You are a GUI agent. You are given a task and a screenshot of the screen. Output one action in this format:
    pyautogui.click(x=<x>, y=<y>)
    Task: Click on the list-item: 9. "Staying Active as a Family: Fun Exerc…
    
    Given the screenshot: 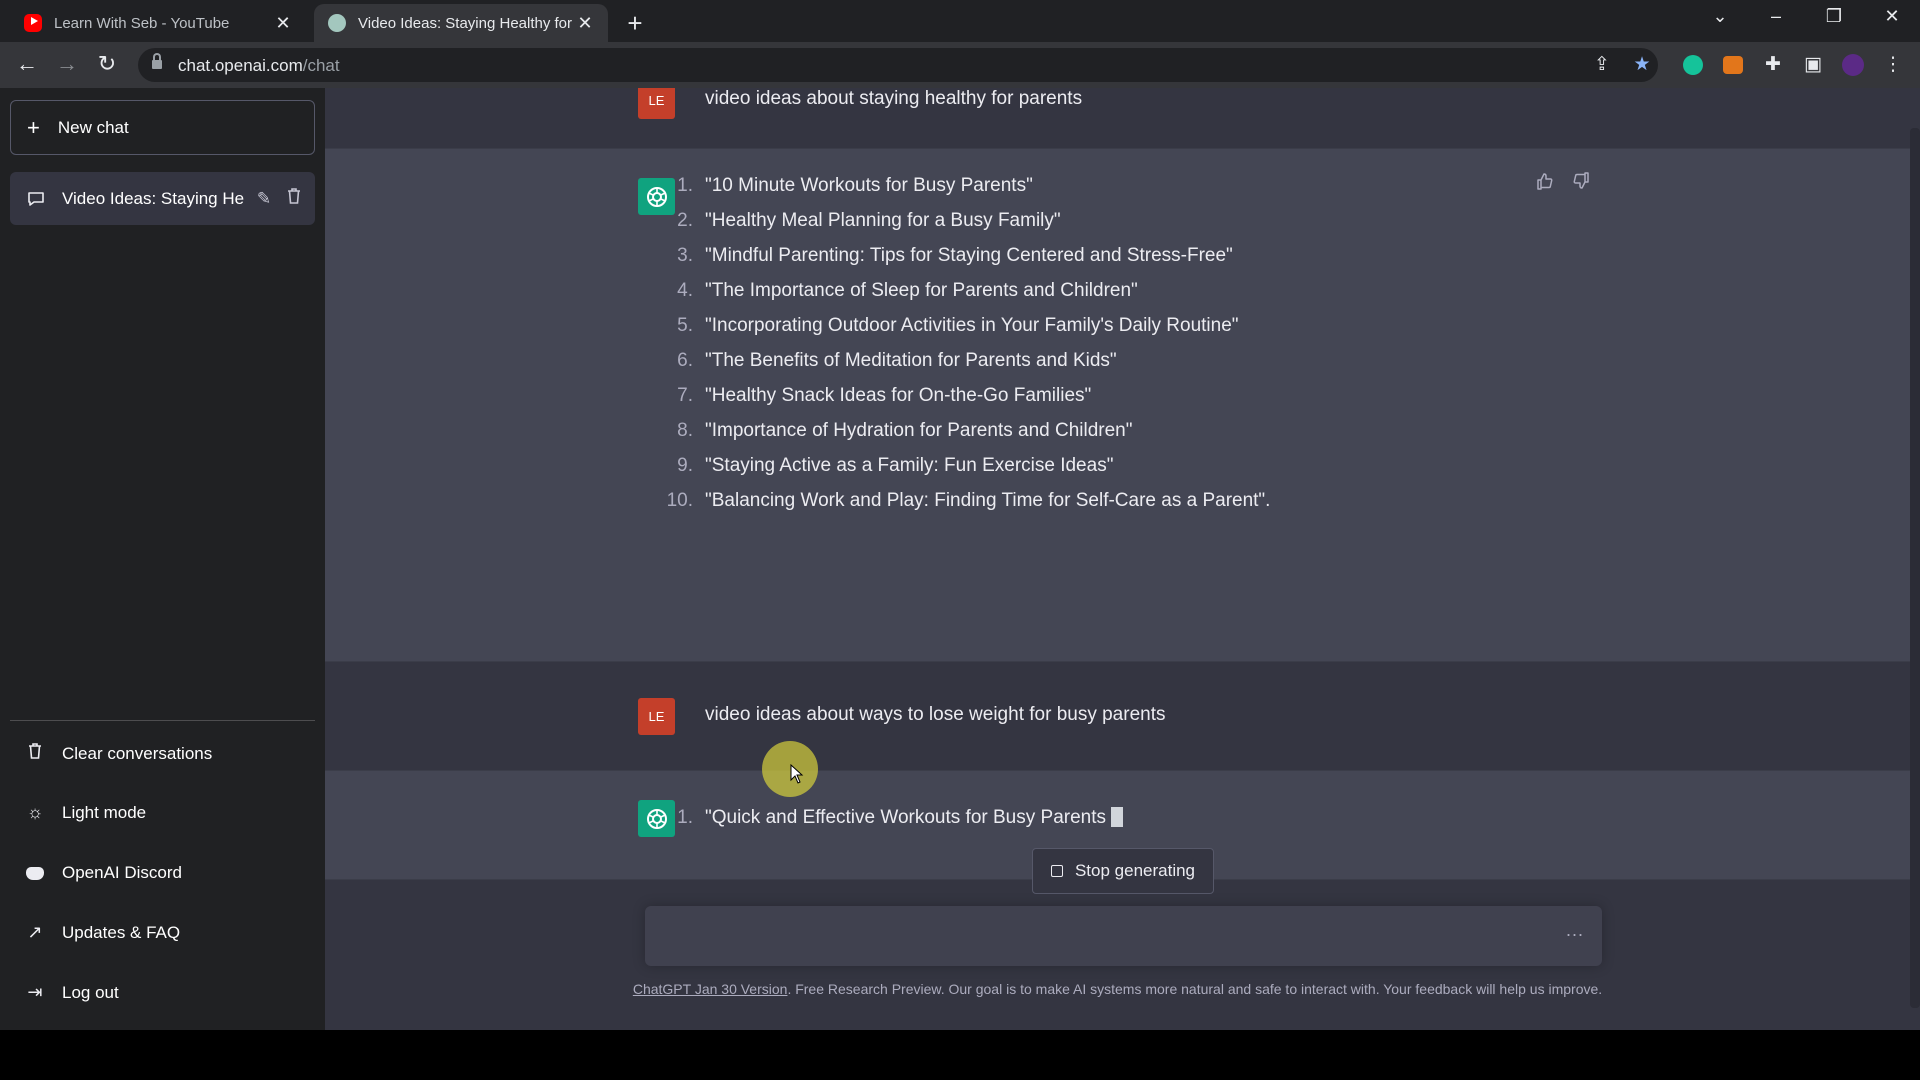 What is the action you would take?
    pyautogui.click(x=895, y=465)
    